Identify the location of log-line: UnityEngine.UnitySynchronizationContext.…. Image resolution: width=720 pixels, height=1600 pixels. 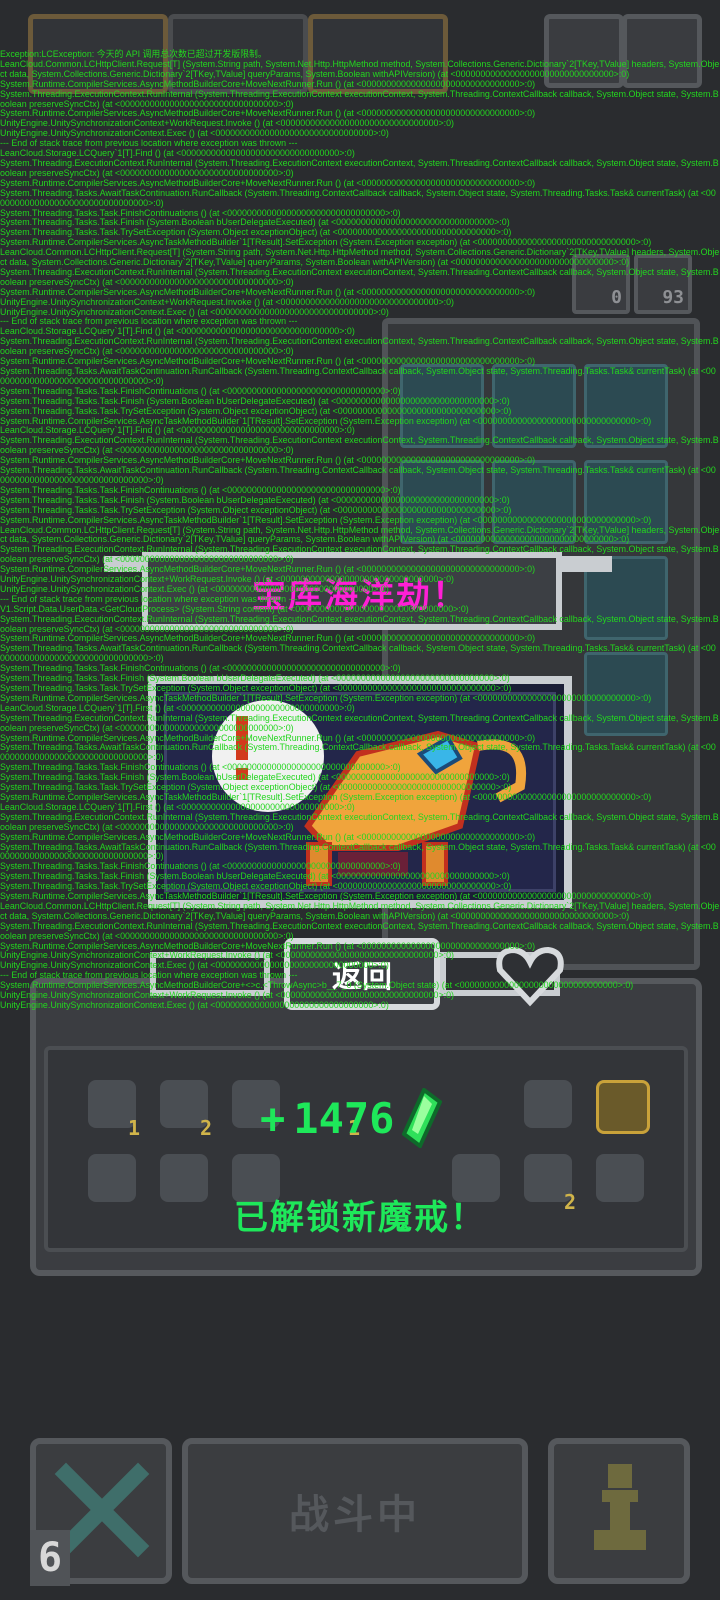
(194, 133).